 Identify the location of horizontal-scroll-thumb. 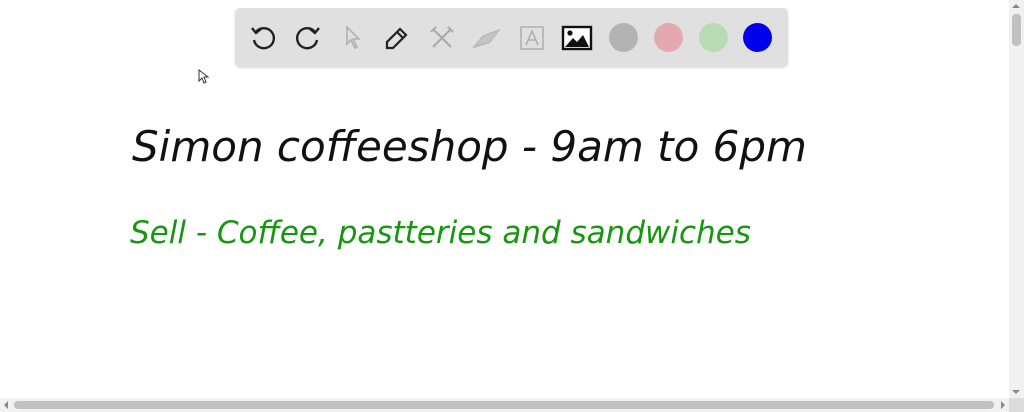
(504, 405).